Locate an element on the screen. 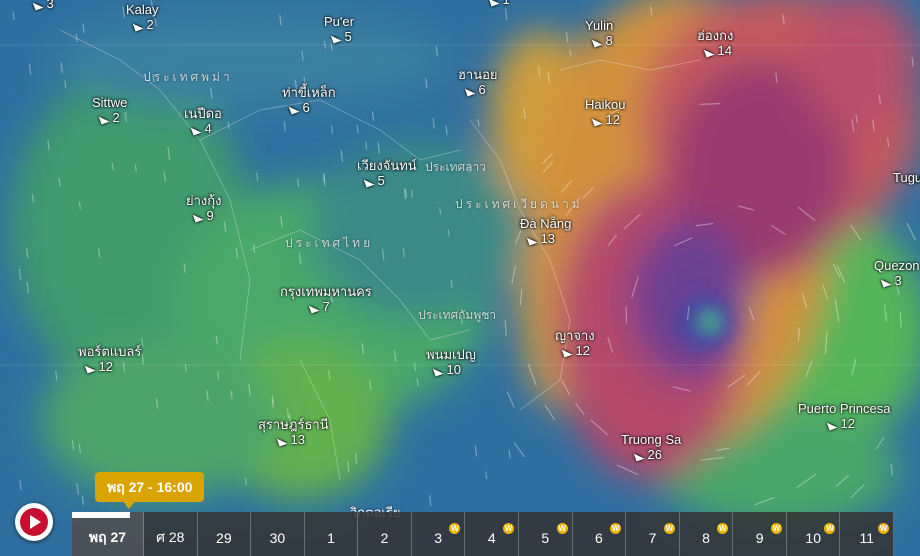 The width and height of the screenshot is (920, 556). timeline-day: 4W is located at coordinates (492, 534).